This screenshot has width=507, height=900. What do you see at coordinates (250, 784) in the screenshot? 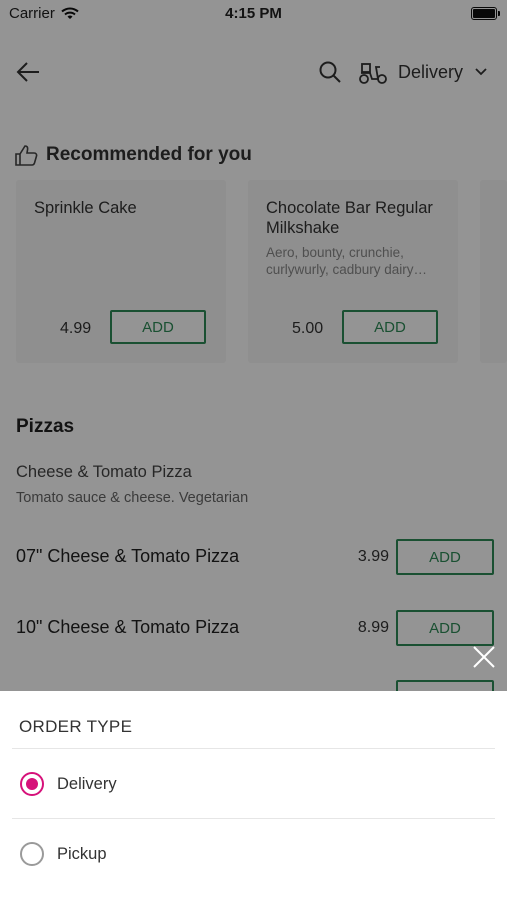
I see `option-delivery: Delivery` at bounding box center [250, 784].